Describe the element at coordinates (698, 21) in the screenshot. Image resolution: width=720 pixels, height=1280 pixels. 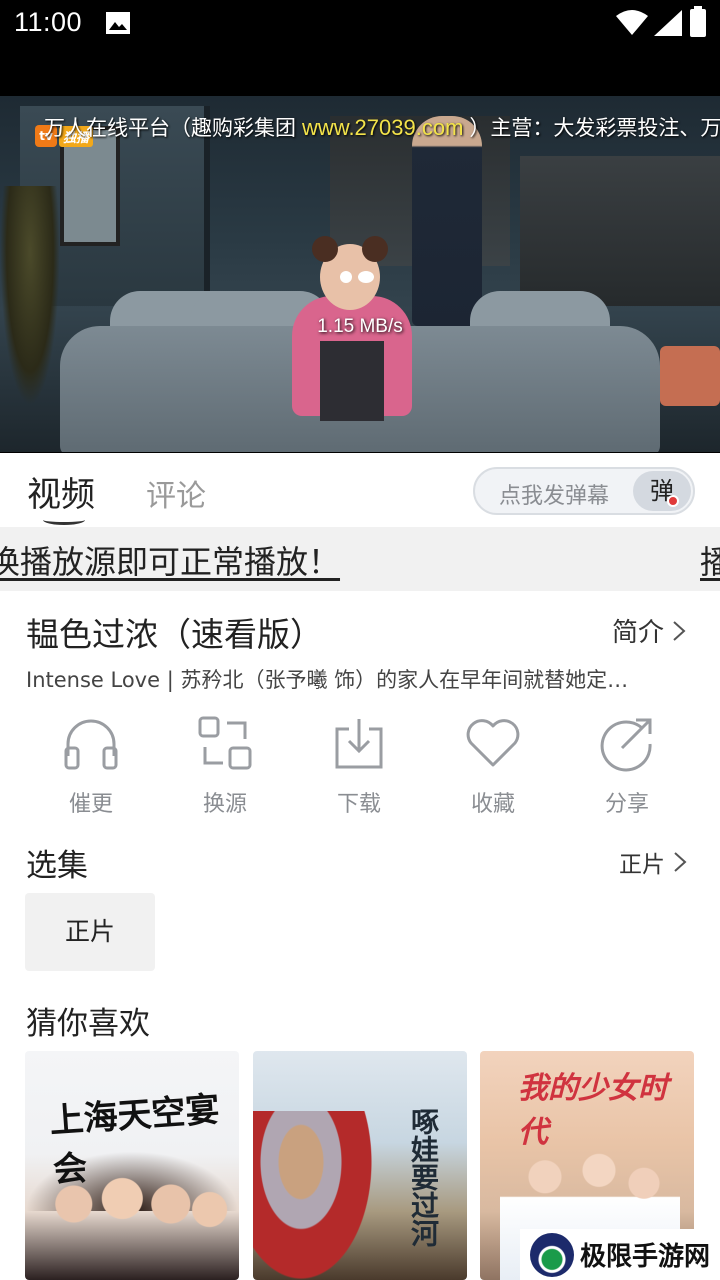
I see `battery-icon` at that location.